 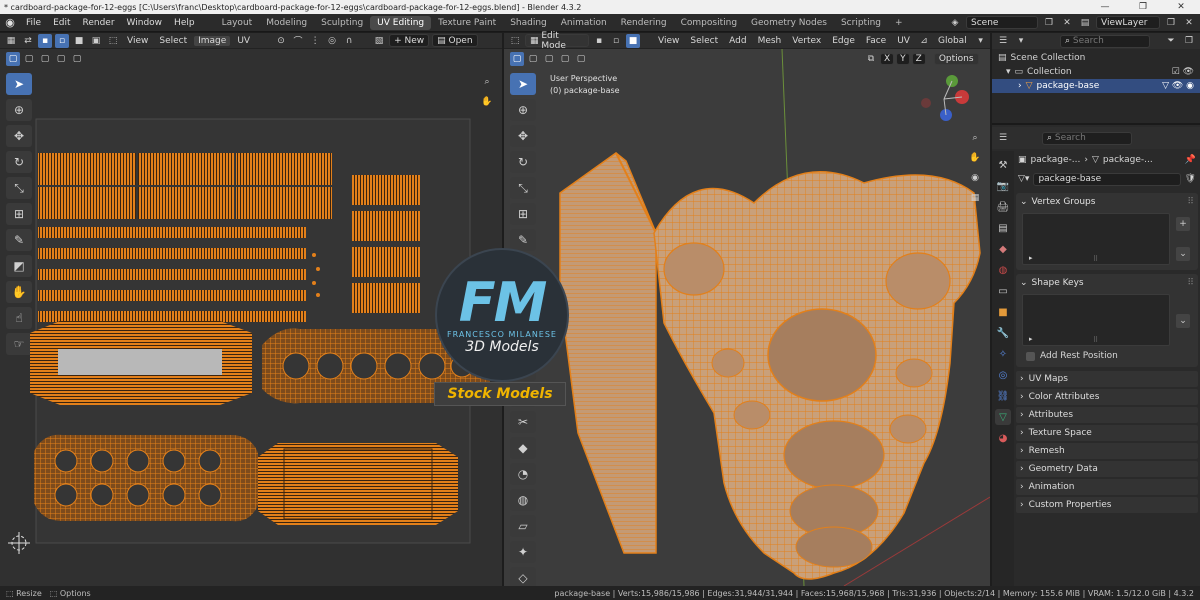 I want to click on shape-keys-list: ▸ ⠿, so click(x=1096, y=320).